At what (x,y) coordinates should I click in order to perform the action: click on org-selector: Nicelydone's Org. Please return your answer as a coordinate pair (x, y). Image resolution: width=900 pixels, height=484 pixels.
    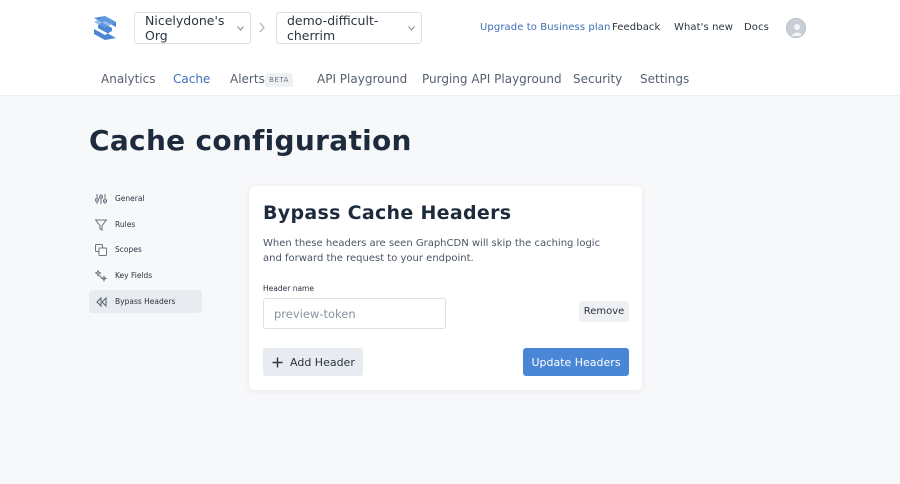
    Looking at the image, I should click on (192, 28).